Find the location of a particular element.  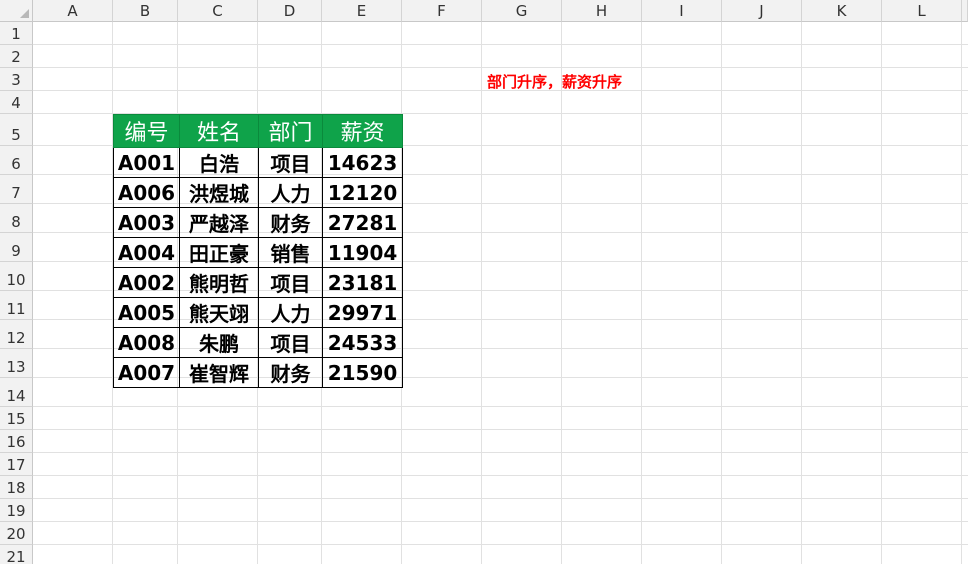

select-all-corner is located at coordinates (16, 11).